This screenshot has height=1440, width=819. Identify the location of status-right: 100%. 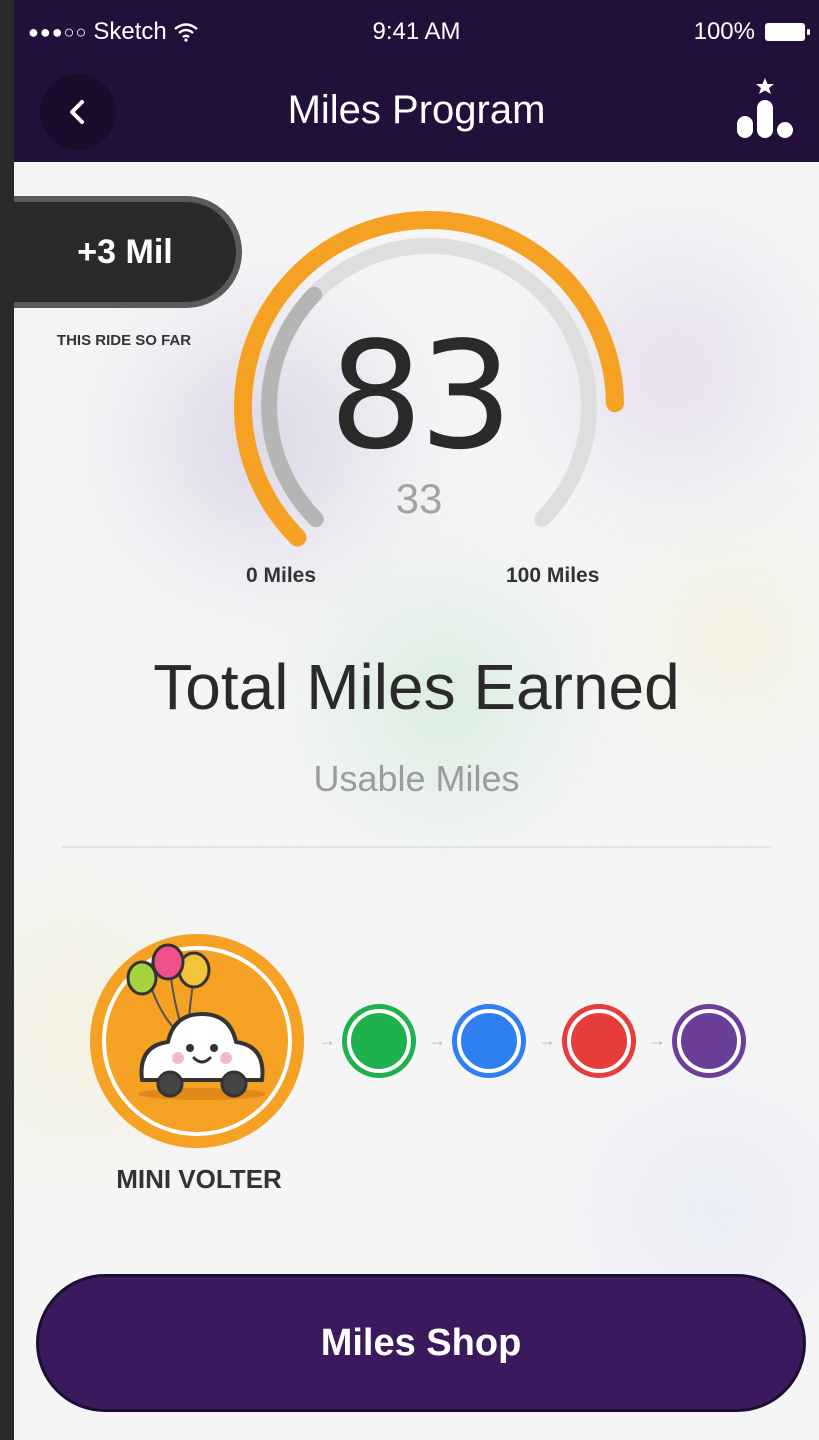
(751, 32).